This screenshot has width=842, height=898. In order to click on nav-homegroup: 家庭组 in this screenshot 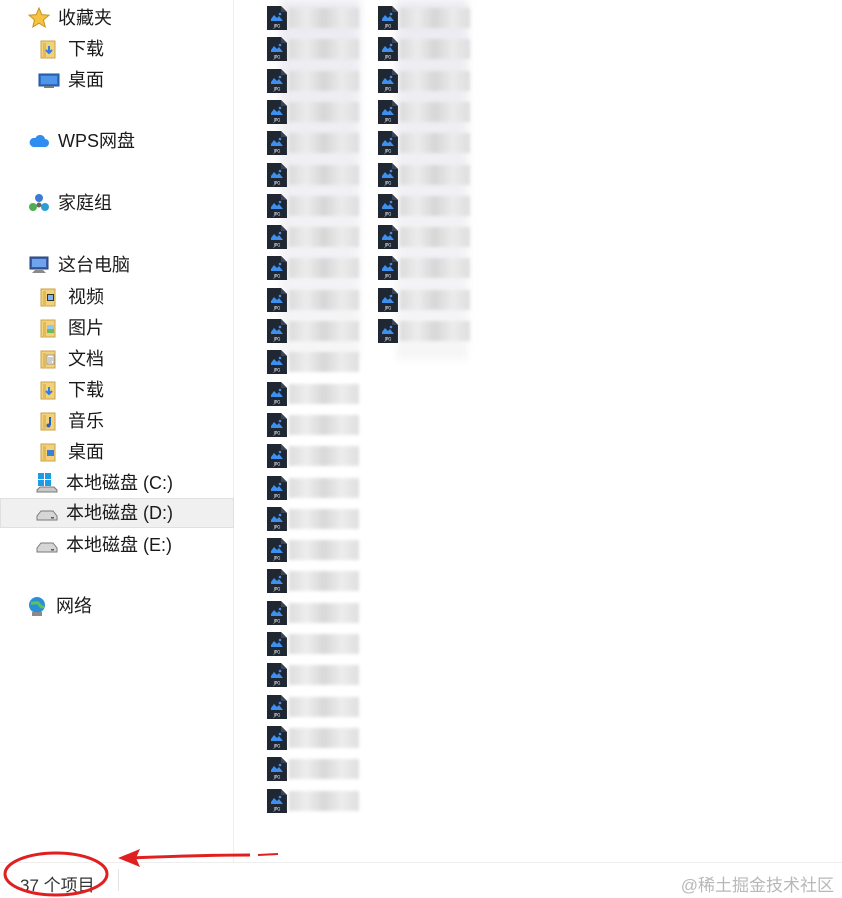, I will do `click(70, 203)`.